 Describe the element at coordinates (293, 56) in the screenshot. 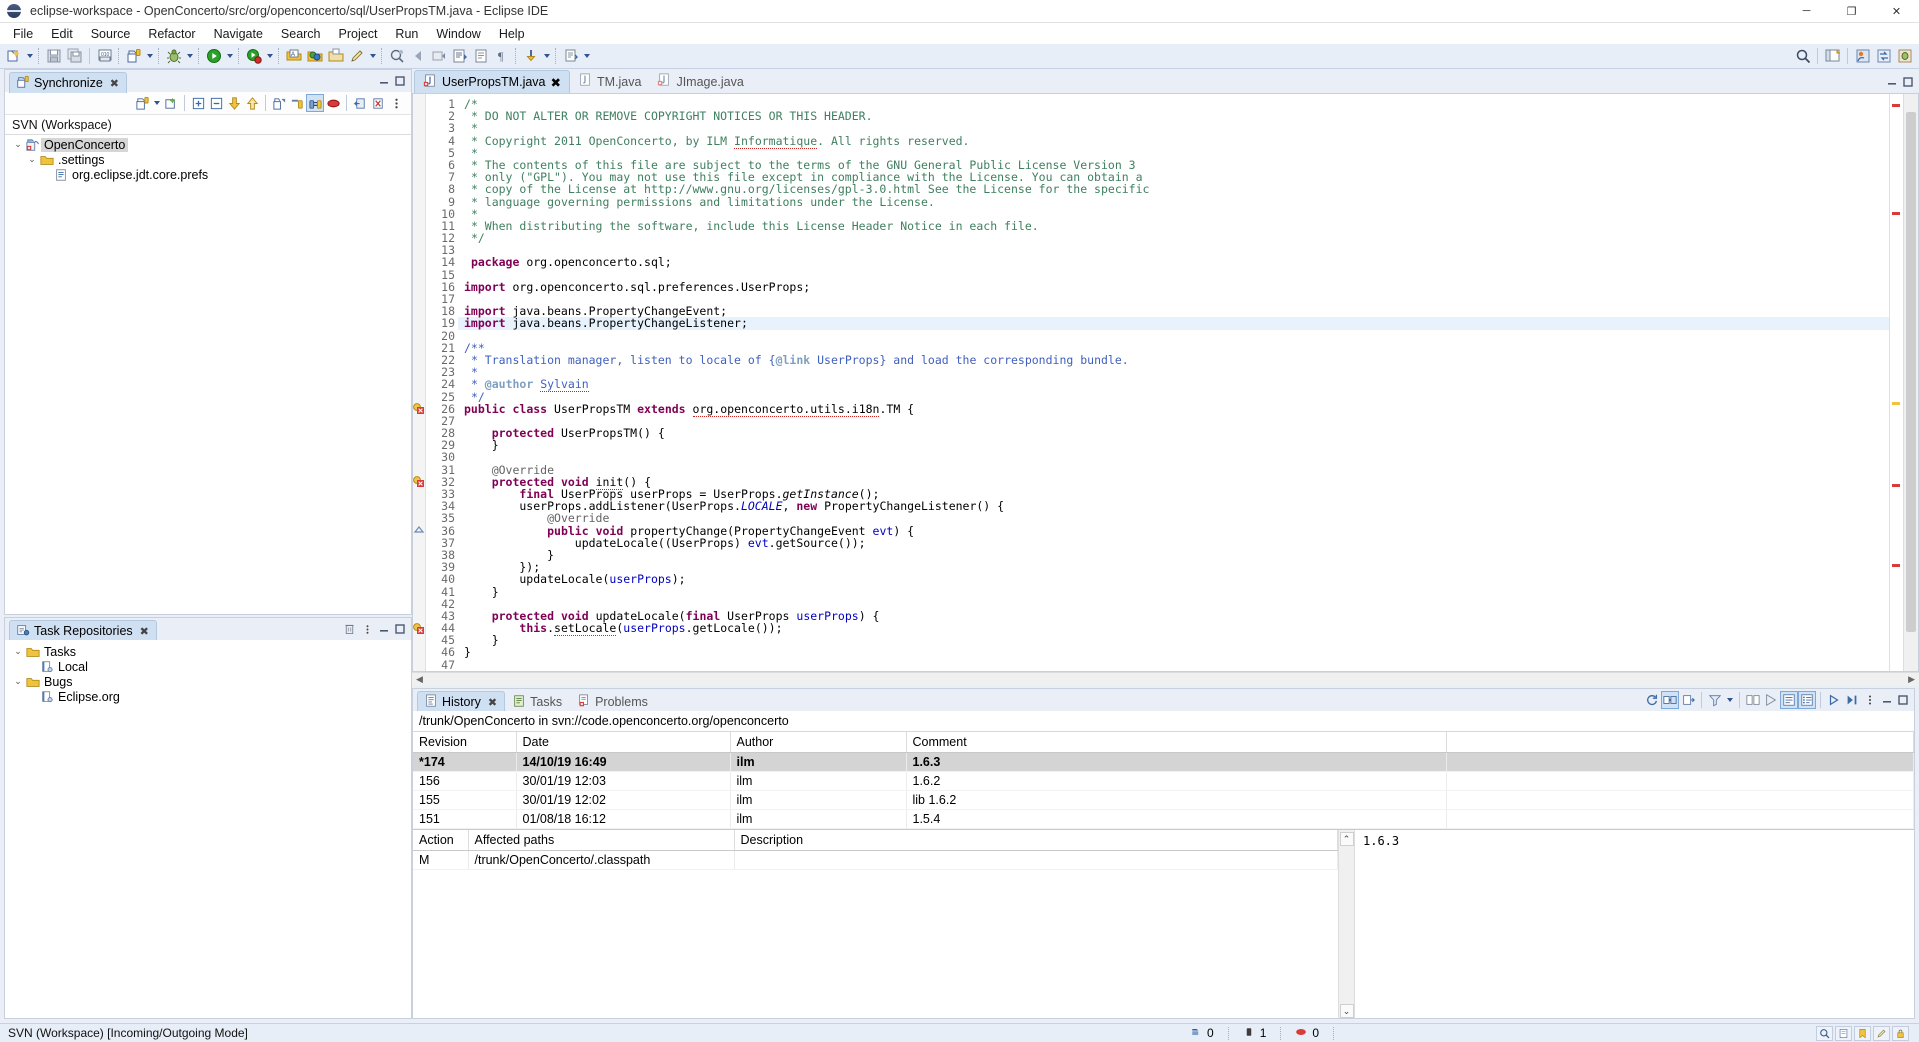

I see `open-type-icon: A` at that location.